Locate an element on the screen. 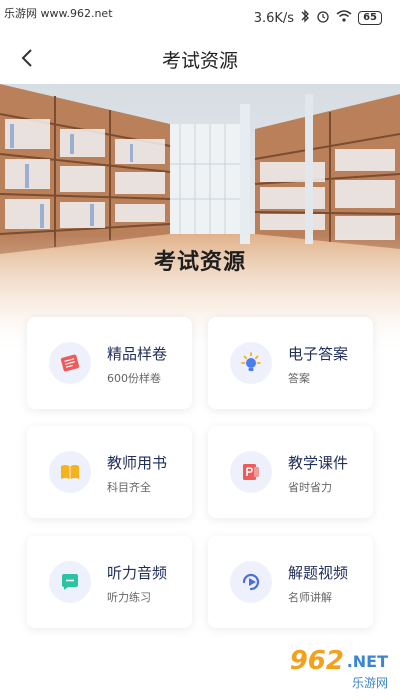 The image size is (400, 700). card-title: 电子答案 is located at coordinates (318, 354).